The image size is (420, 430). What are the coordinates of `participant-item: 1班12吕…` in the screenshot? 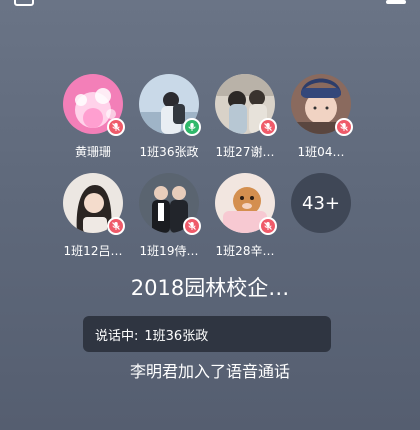 It's located at (93, 223).